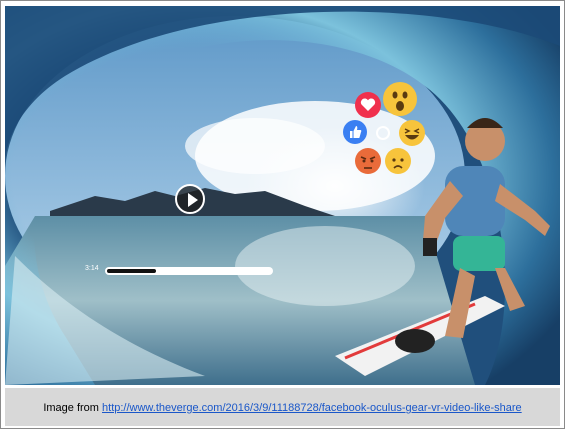 The height and width of the screenshot is (429, 565). I want to click on sad-reaction-button, so click(398, 161).